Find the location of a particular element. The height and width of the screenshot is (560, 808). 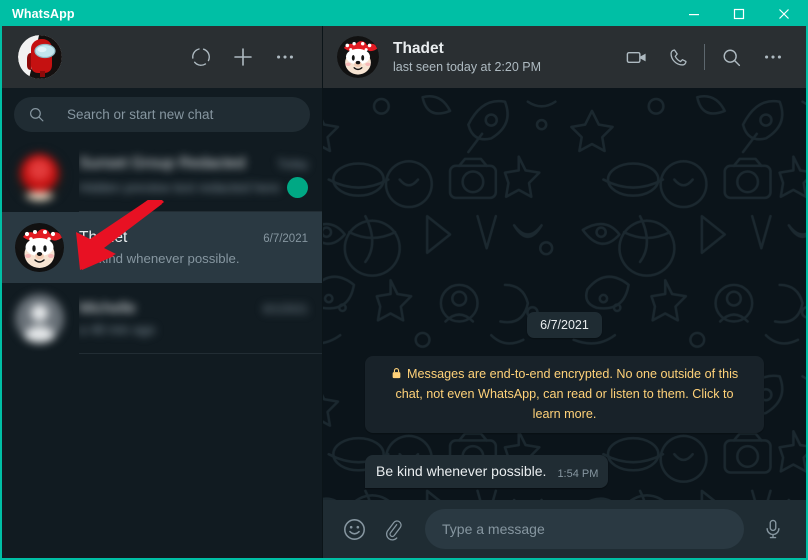

date-divider-row: 6/7/2021 is located at coordinates (564, 325).